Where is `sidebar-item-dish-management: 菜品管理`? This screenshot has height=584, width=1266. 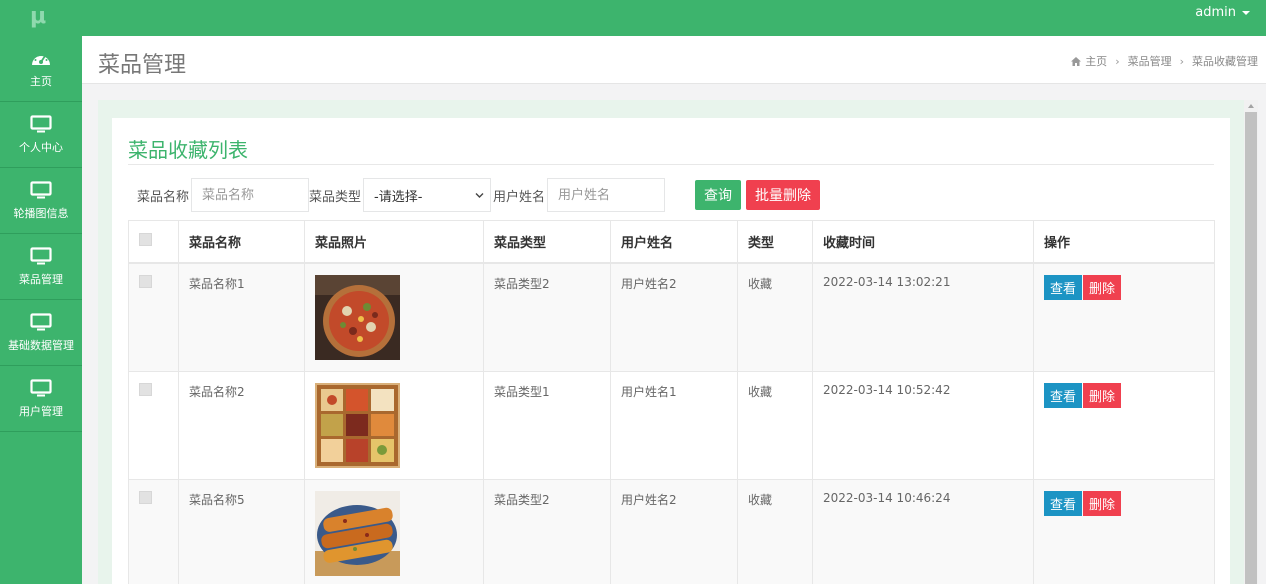 sidebar-item-dish-management: 菜品管理 is located at coordinates (41, 267).